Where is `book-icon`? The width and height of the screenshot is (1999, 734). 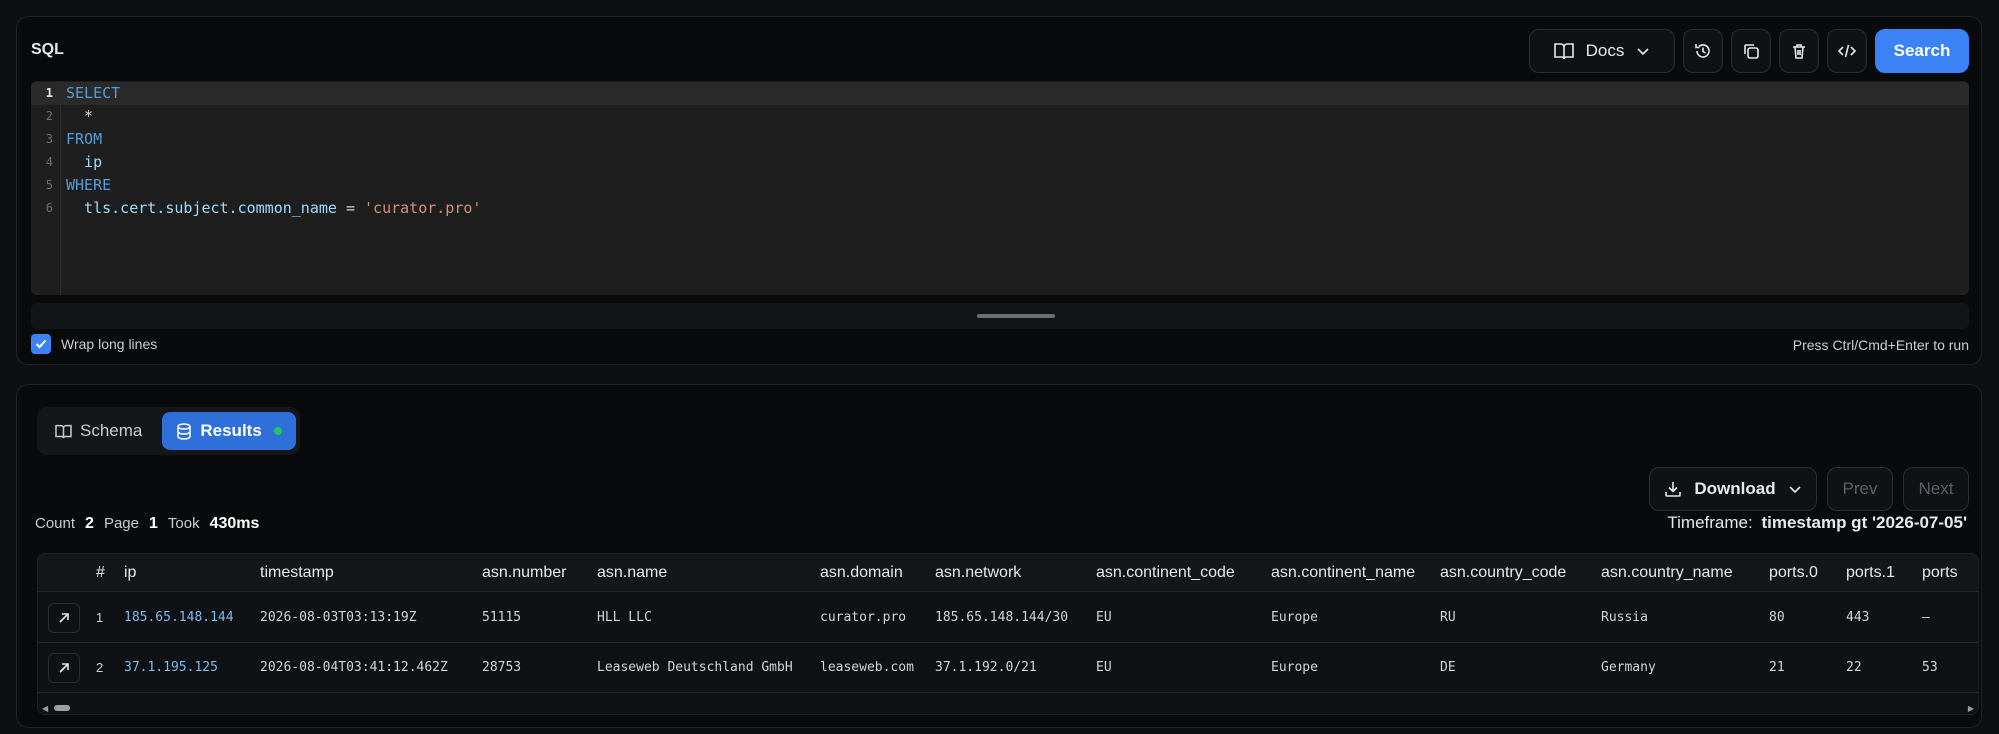 book-icon is located at coordinates (1563, 51).